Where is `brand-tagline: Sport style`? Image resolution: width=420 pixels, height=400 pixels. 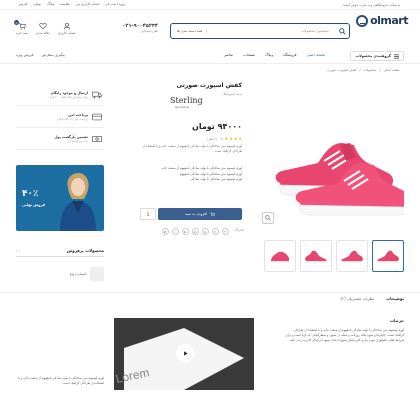 brand-tagline: Sport style is located at coordinates (182, 107).